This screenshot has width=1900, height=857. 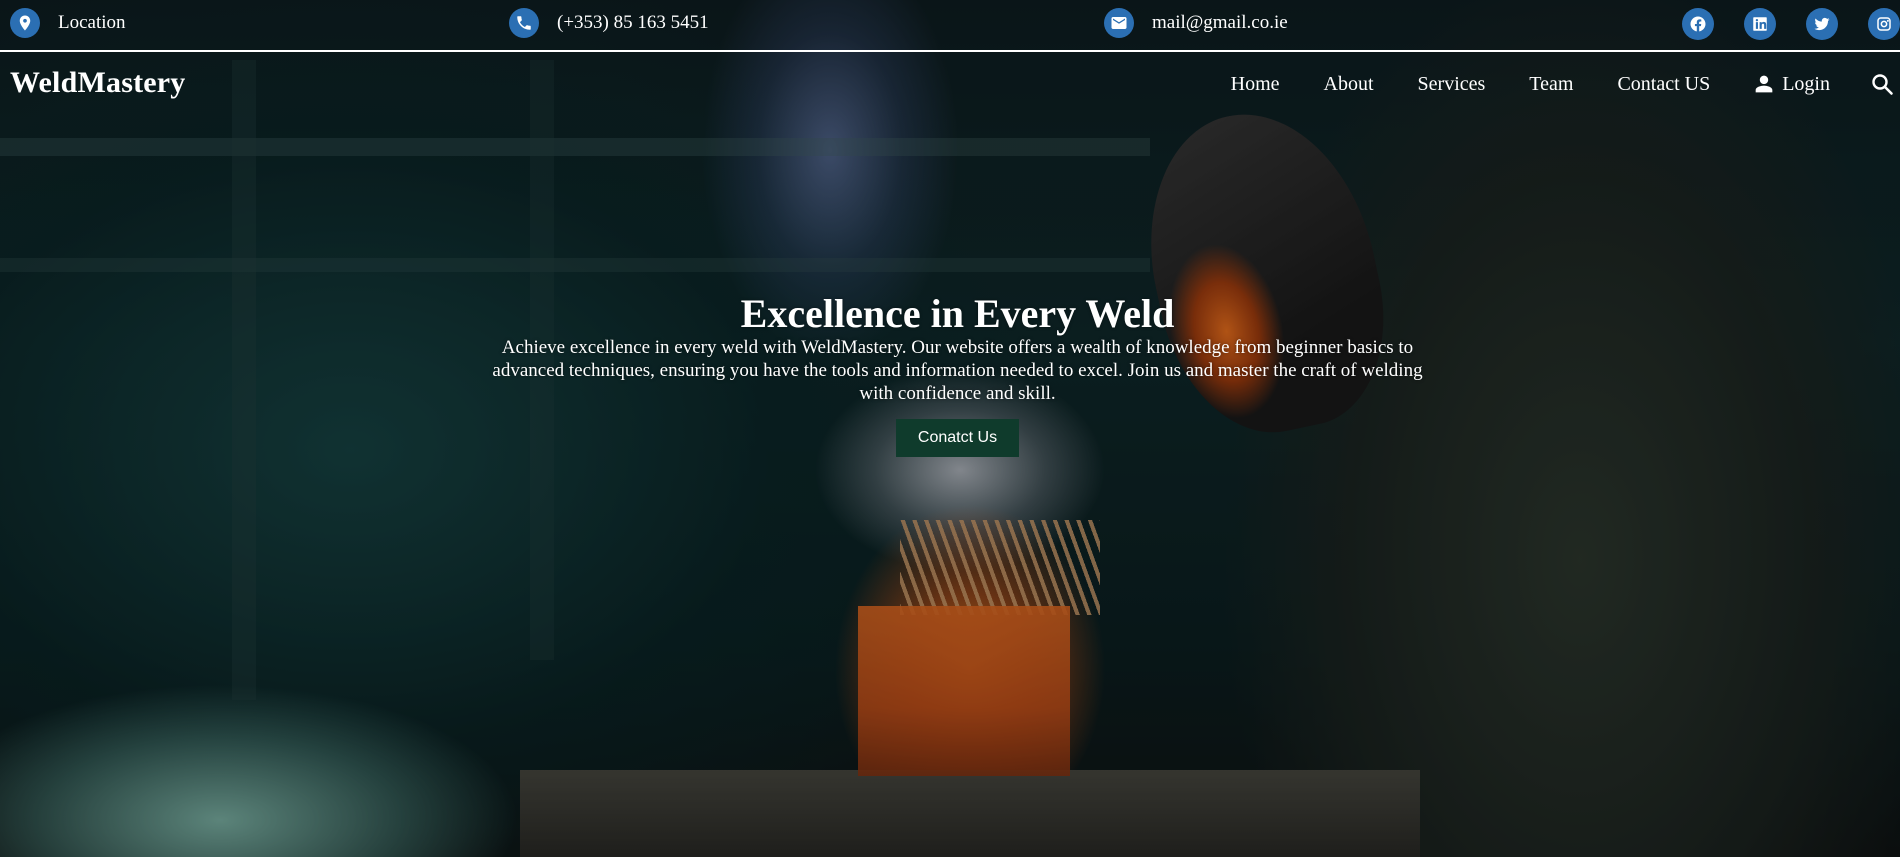 I want to click on user-icon, so click(x=1764, y=84).